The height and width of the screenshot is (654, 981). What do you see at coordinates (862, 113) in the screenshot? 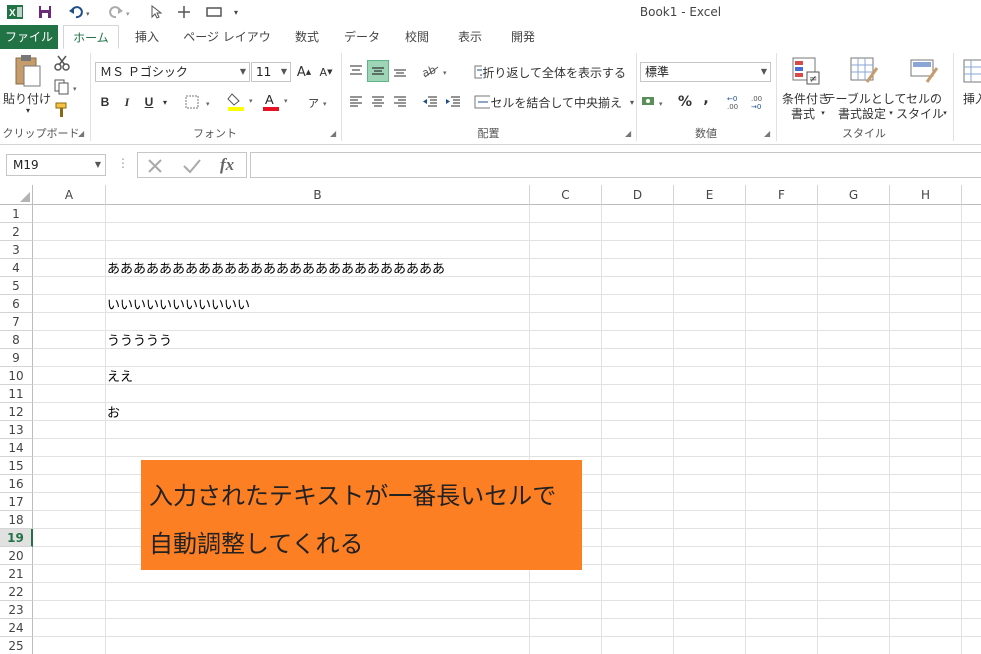
I see `format-as-table-label2: 書式設定` at bounding box center [862, 113].